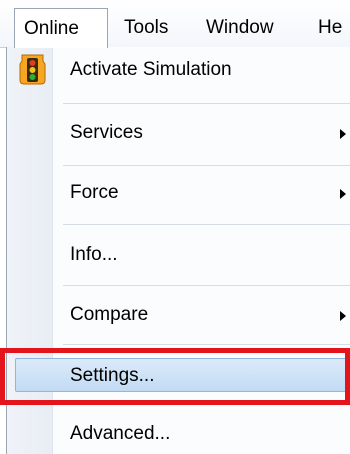 This screenshot has width=350, height=454. What do you see at coordinates (178, 133) in the screenshot?
I see `menu-item-services: Services` at bounding box center [178, 133].